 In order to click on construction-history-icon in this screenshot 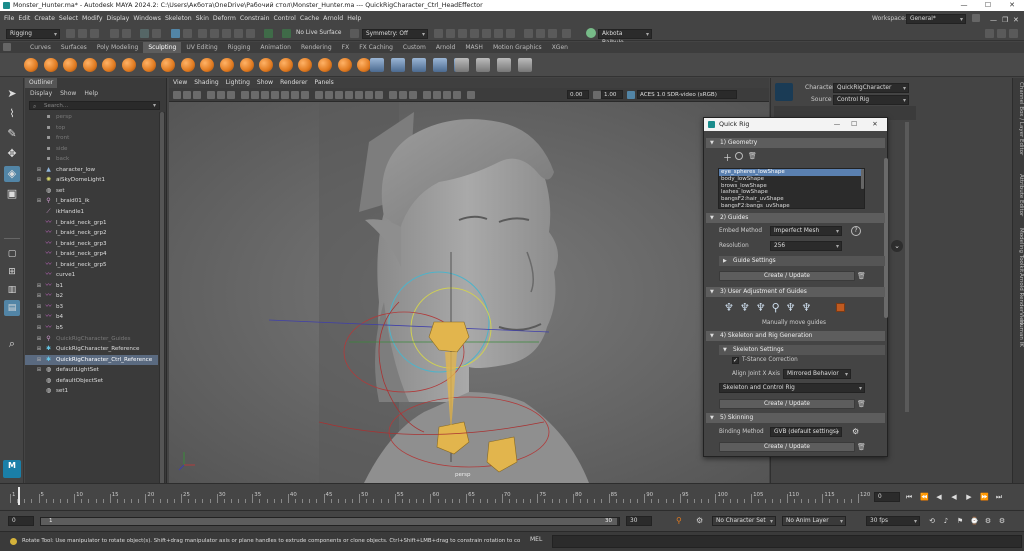, I will do `click(286, 33)`.